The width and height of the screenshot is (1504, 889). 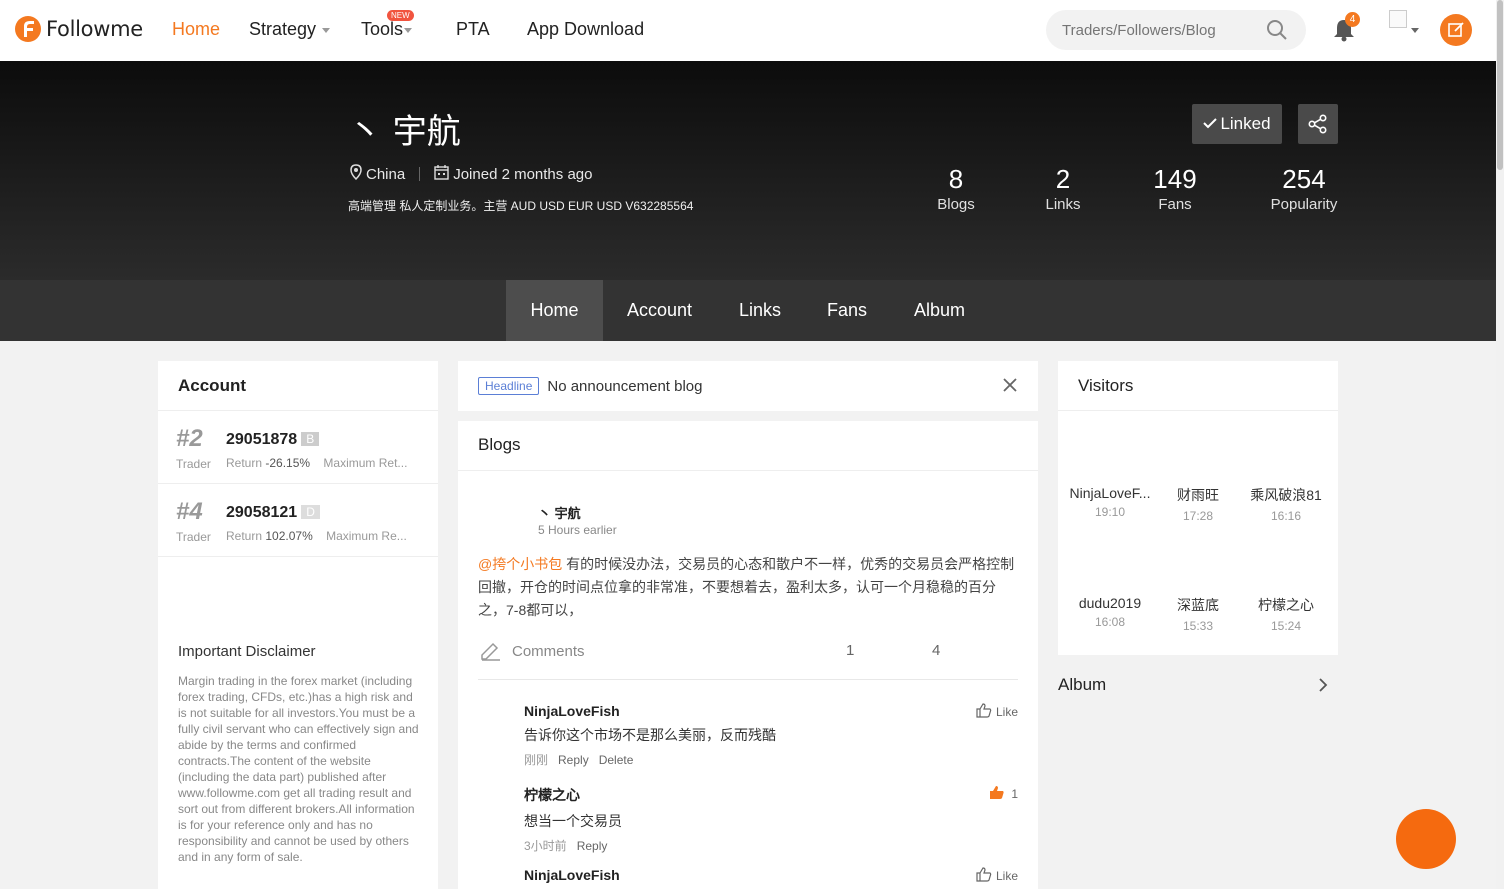 I want to click on share-count: 1, so click(x=850, y=650).